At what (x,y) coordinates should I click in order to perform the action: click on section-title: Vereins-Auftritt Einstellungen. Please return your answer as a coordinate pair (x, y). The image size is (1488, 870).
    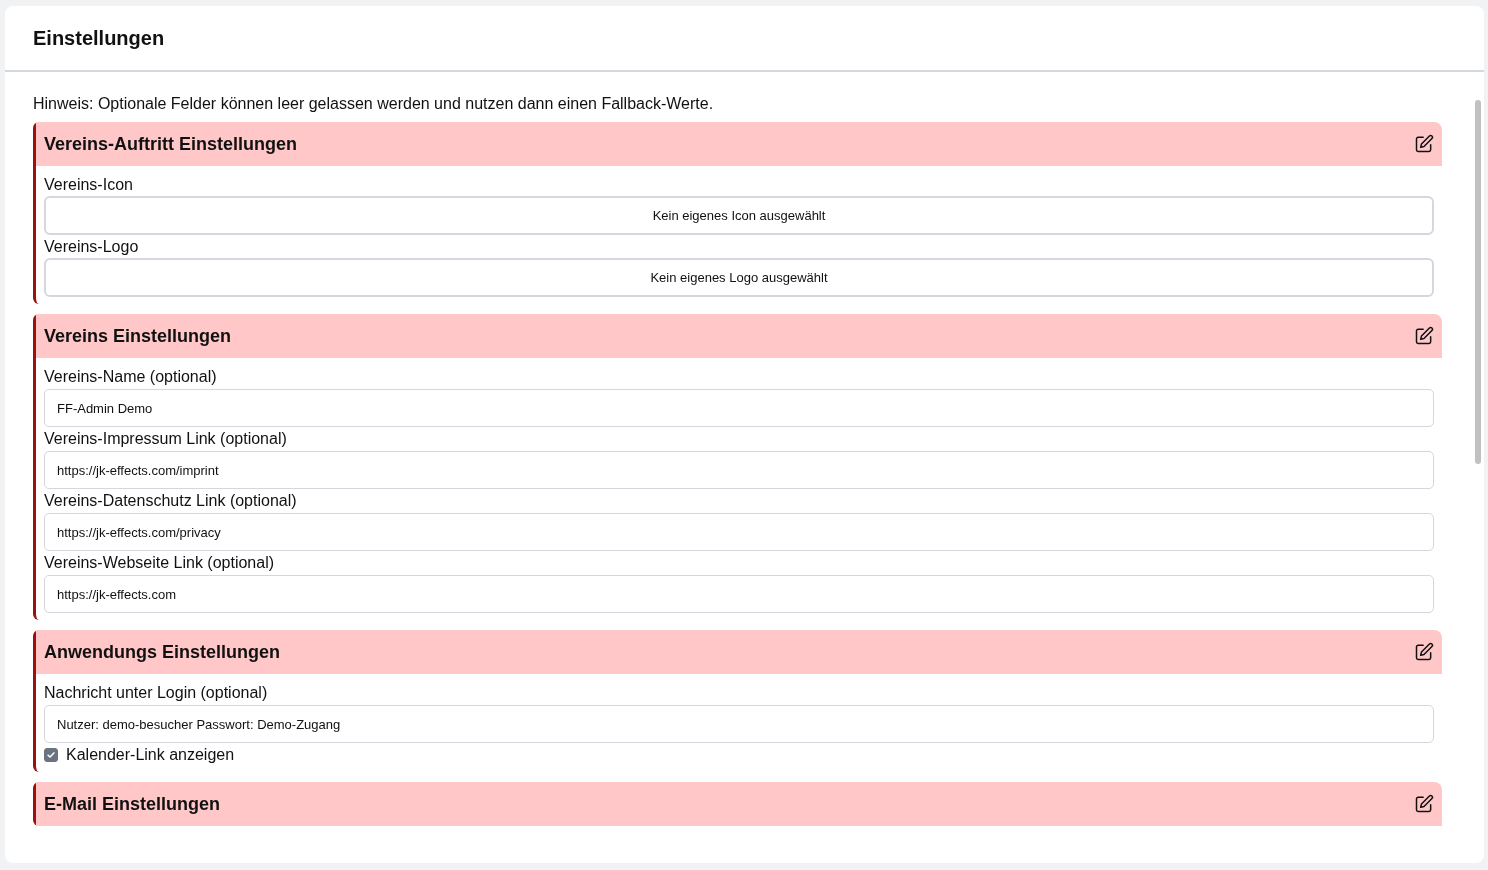
    Looking at the image, I should click on (171, 144).